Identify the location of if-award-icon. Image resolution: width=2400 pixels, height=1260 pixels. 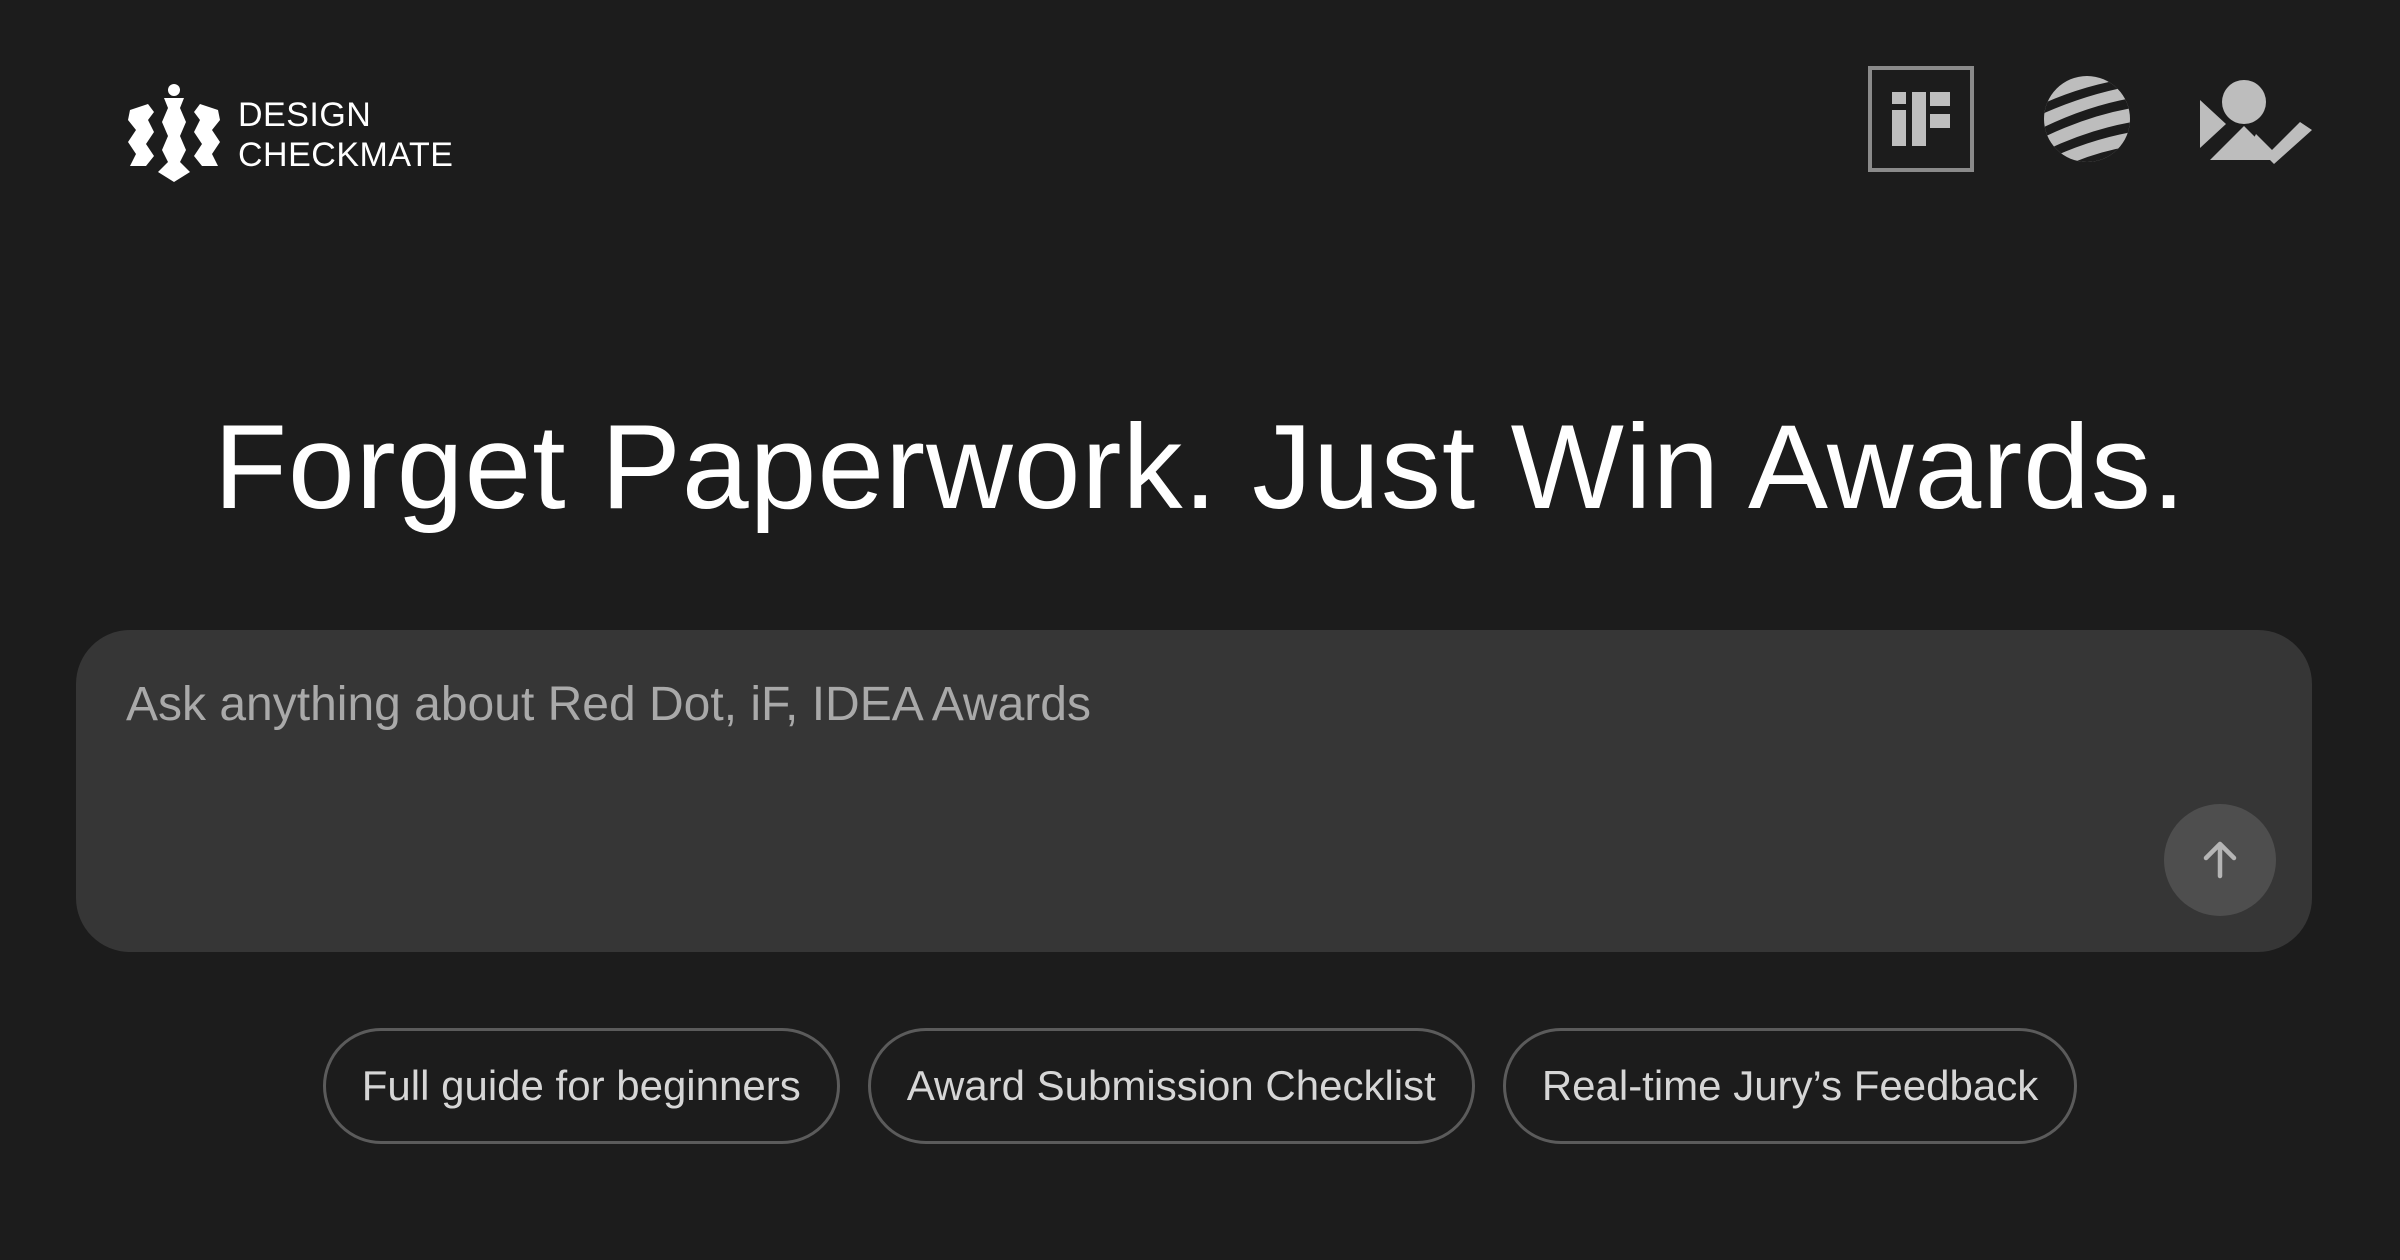
(1921, 119).